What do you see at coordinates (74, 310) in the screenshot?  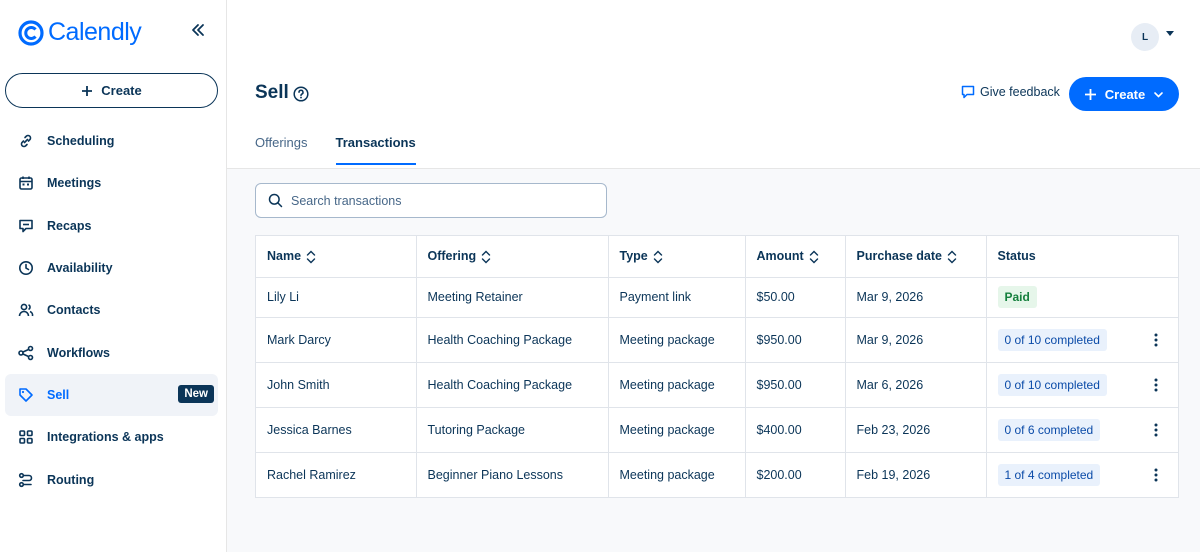 I see `sidebar-item-label: Contacts` at bounding box center [74, 310].